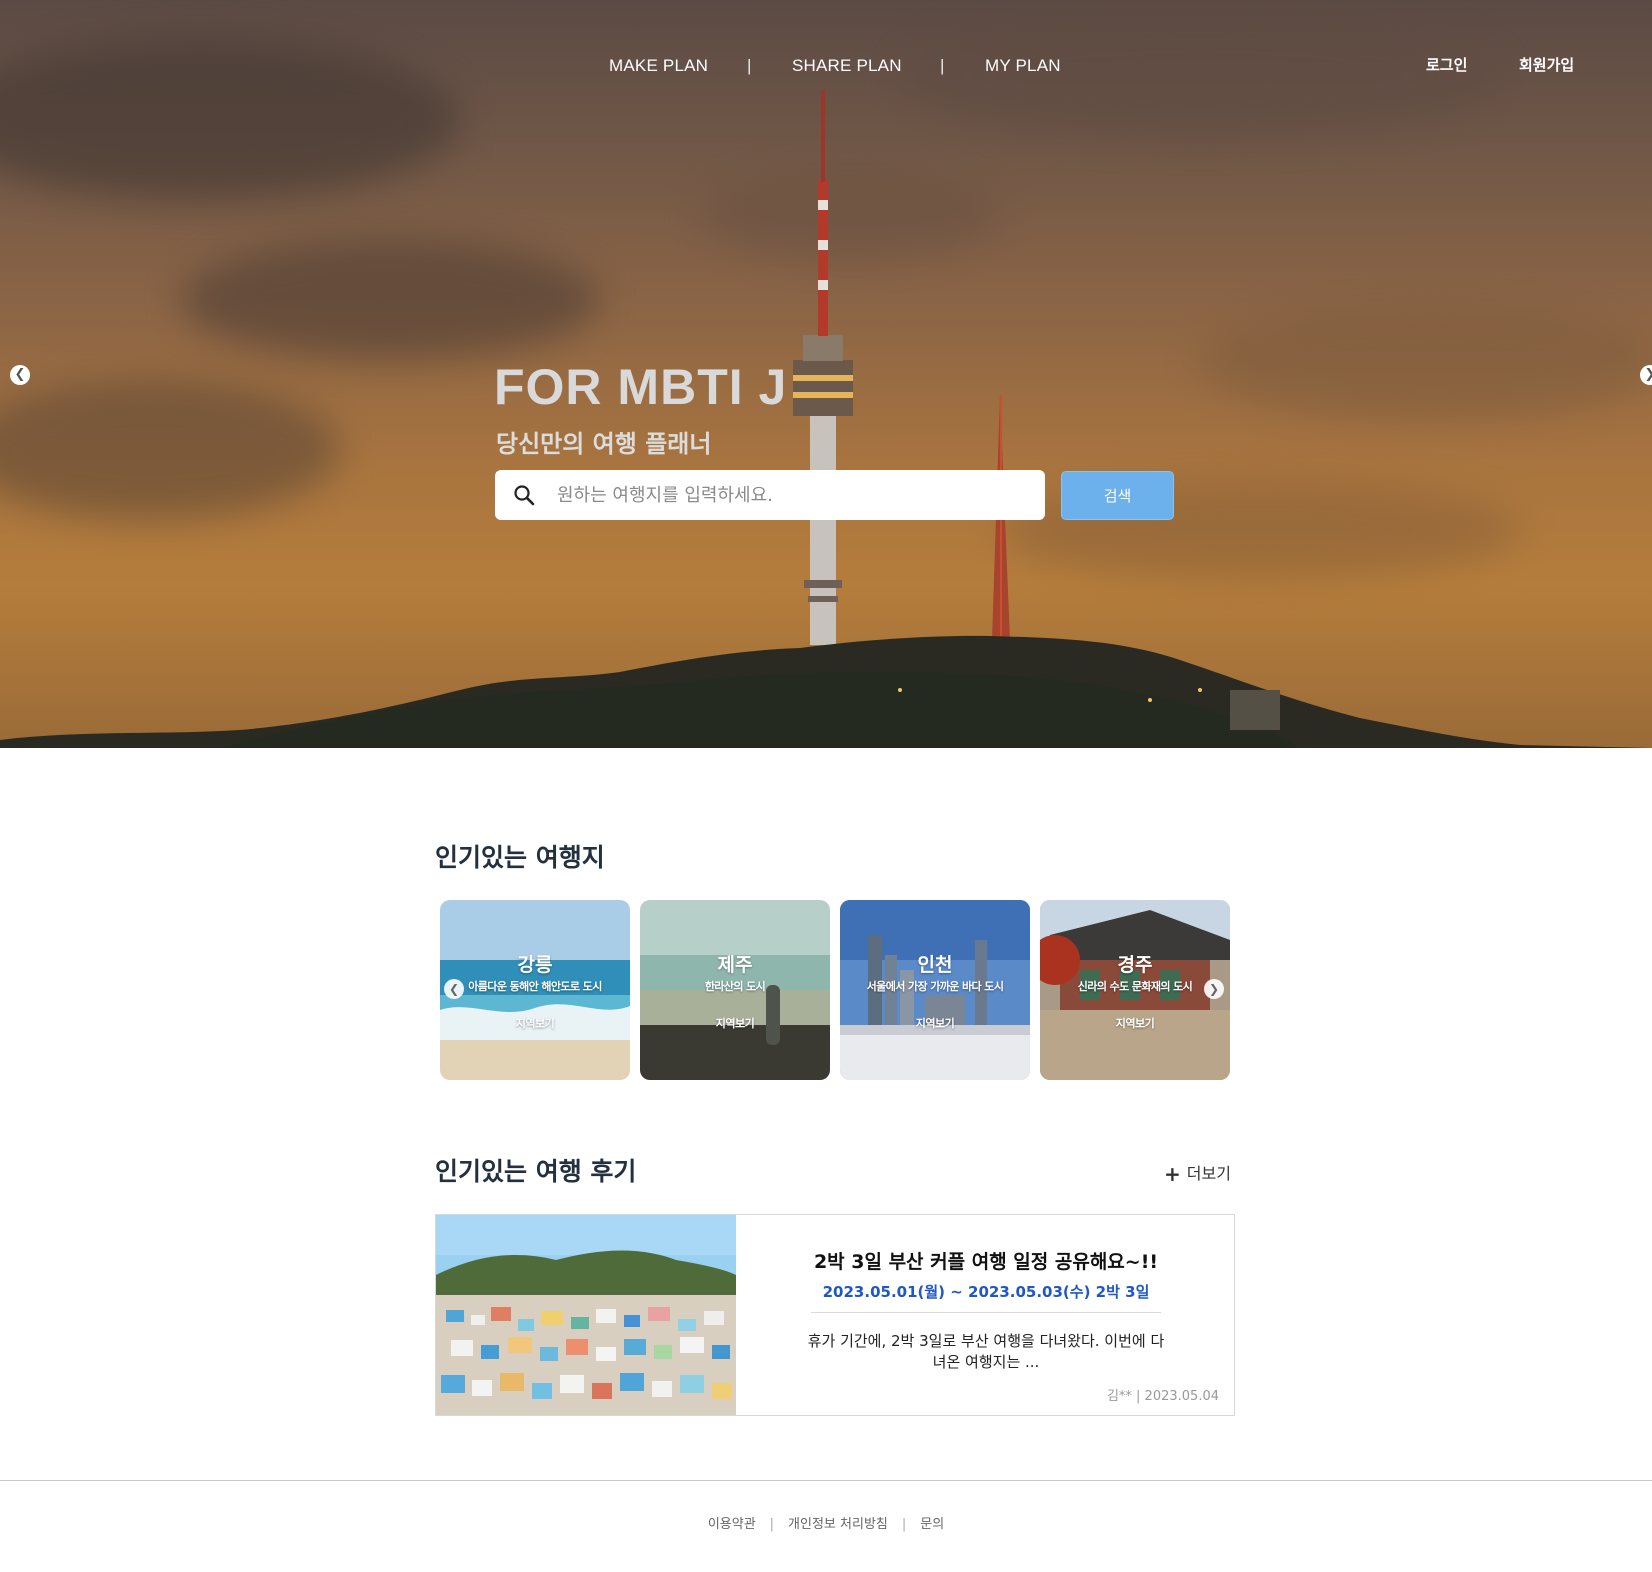 The width and height of the screenshot is (1652, 1572). I want to click on destination-name: 인천, so click(935, 965).